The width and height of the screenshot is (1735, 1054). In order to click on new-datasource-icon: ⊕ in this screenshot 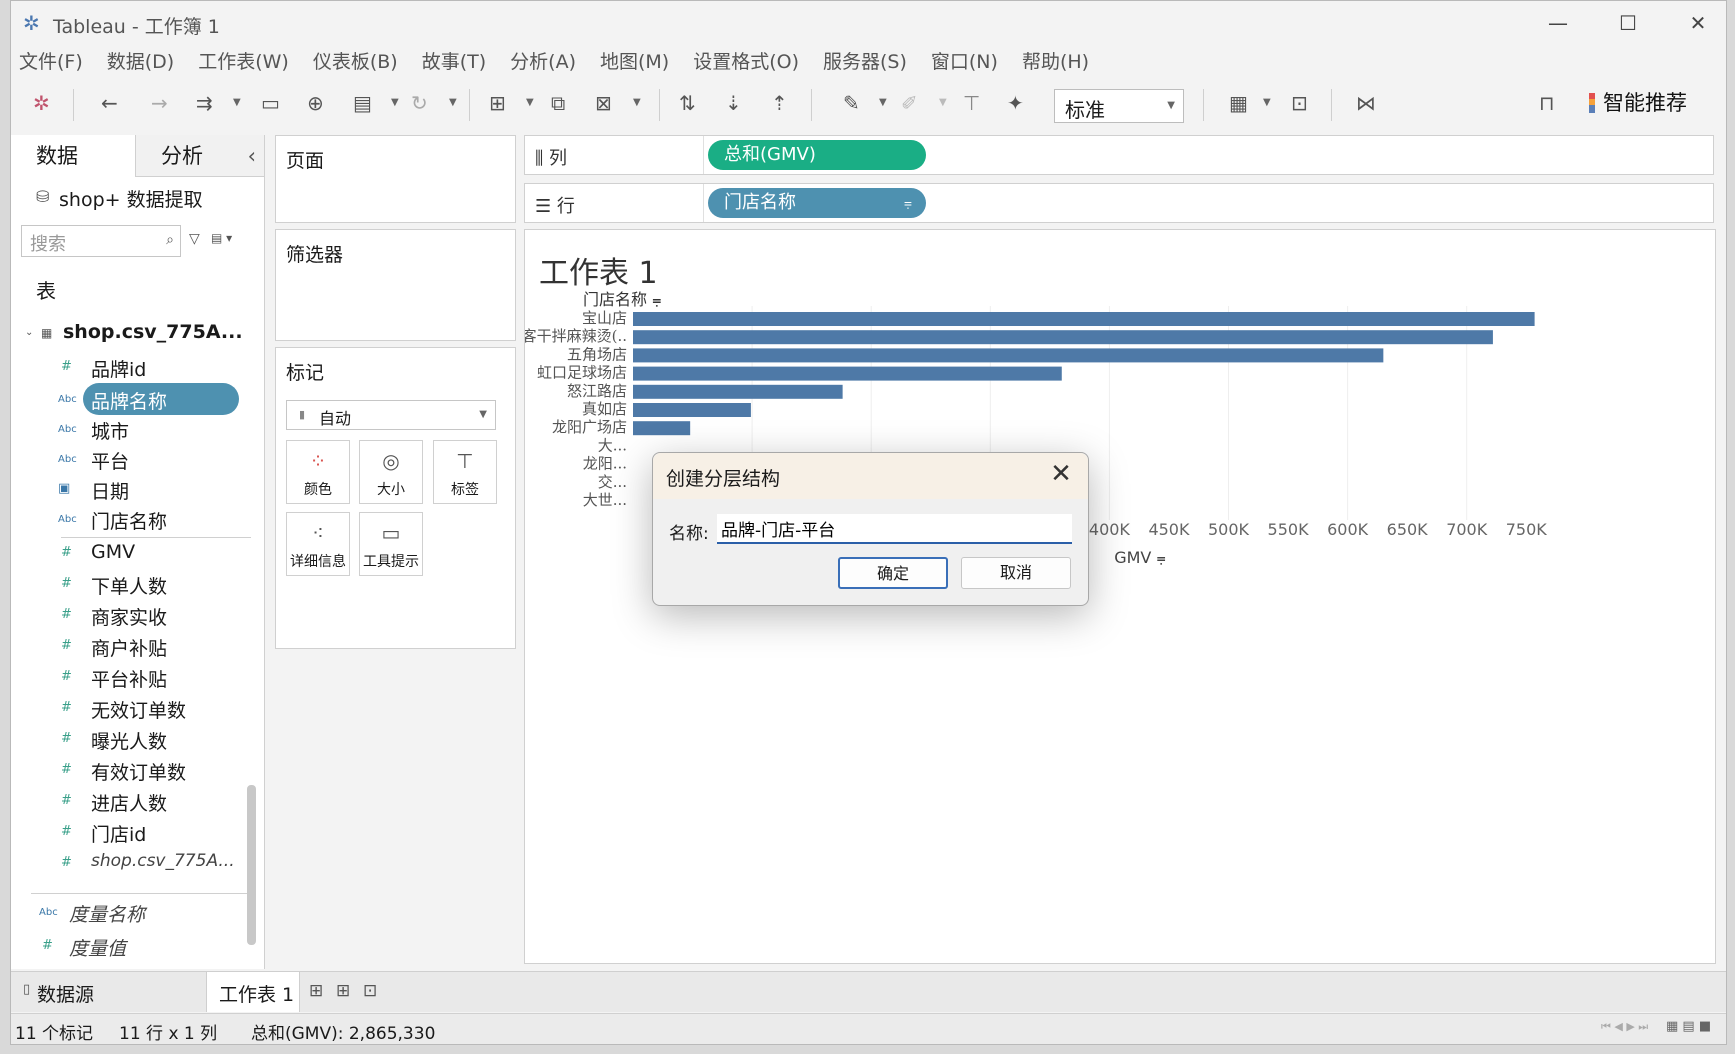, I will do `click(315, 103)`.